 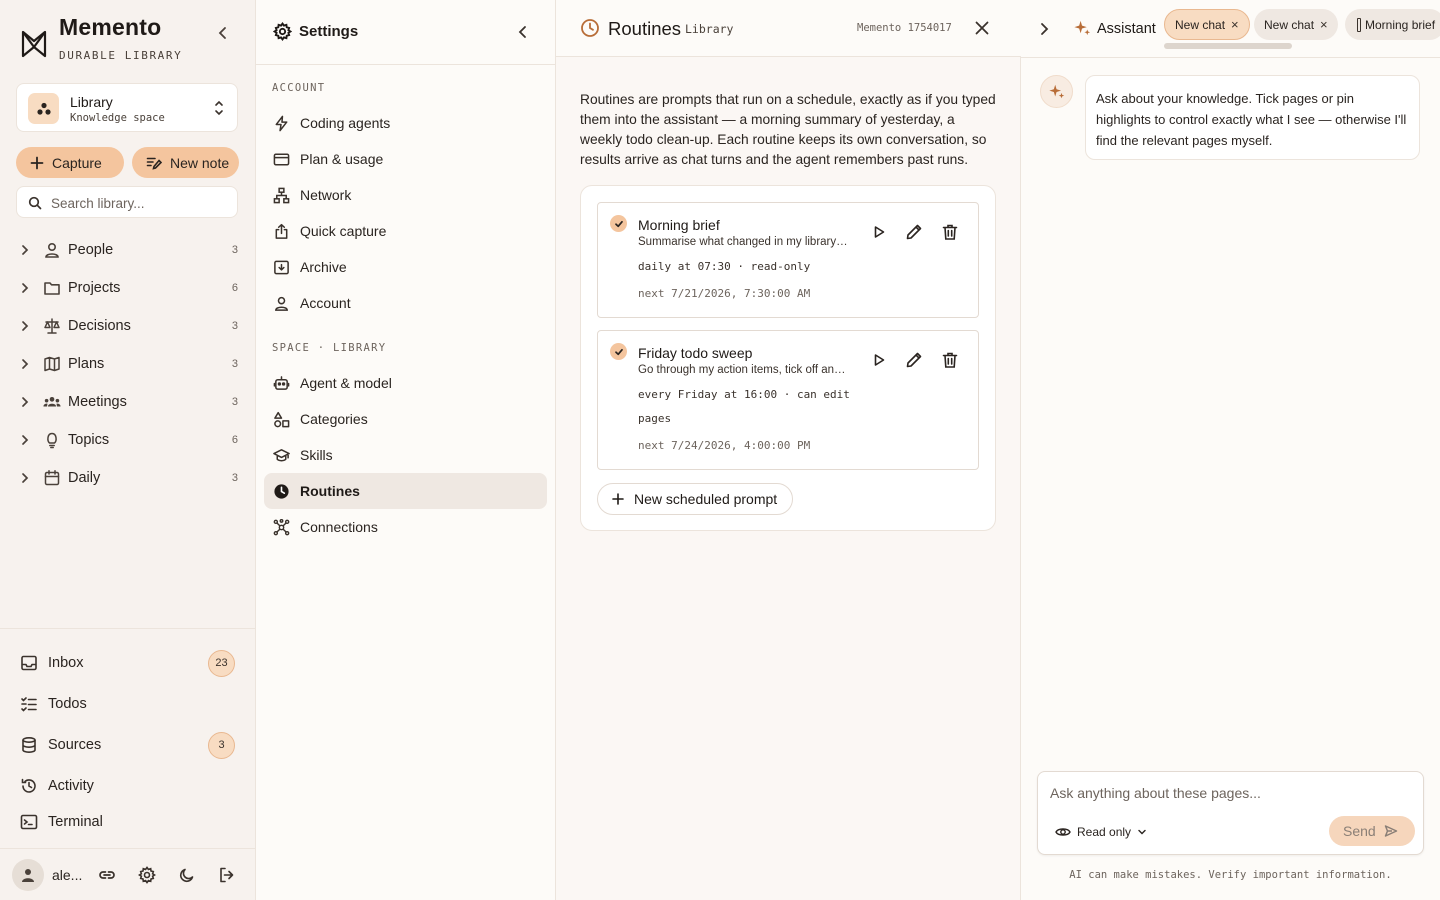 What do you see at coordinates (1392, 24) in the screenshot?
I see `chat-tab: Morning brief` at bounding box center [1392, 24].